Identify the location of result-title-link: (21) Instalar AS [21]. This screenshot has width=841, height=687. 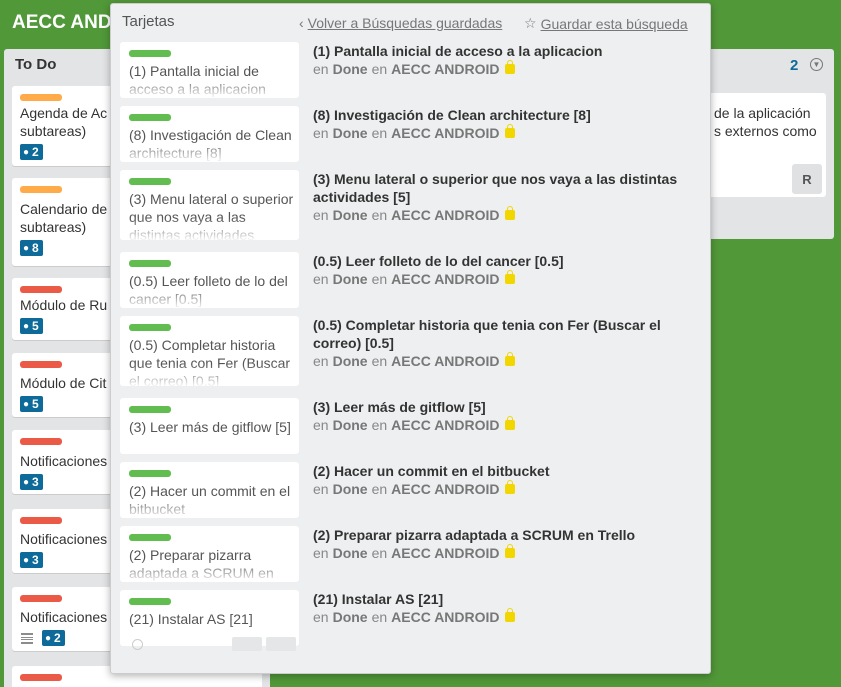
(508, 599).